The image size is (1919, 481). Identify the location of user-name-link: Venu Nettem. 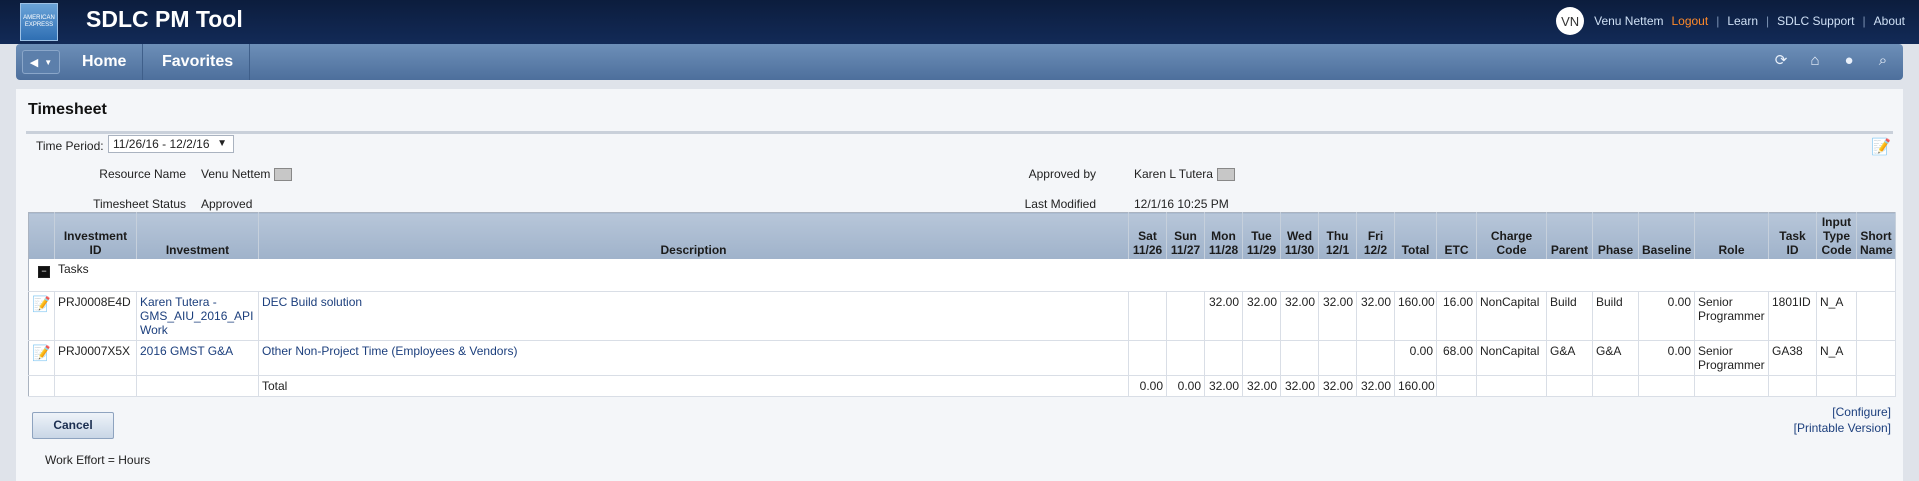
(1628, 21).